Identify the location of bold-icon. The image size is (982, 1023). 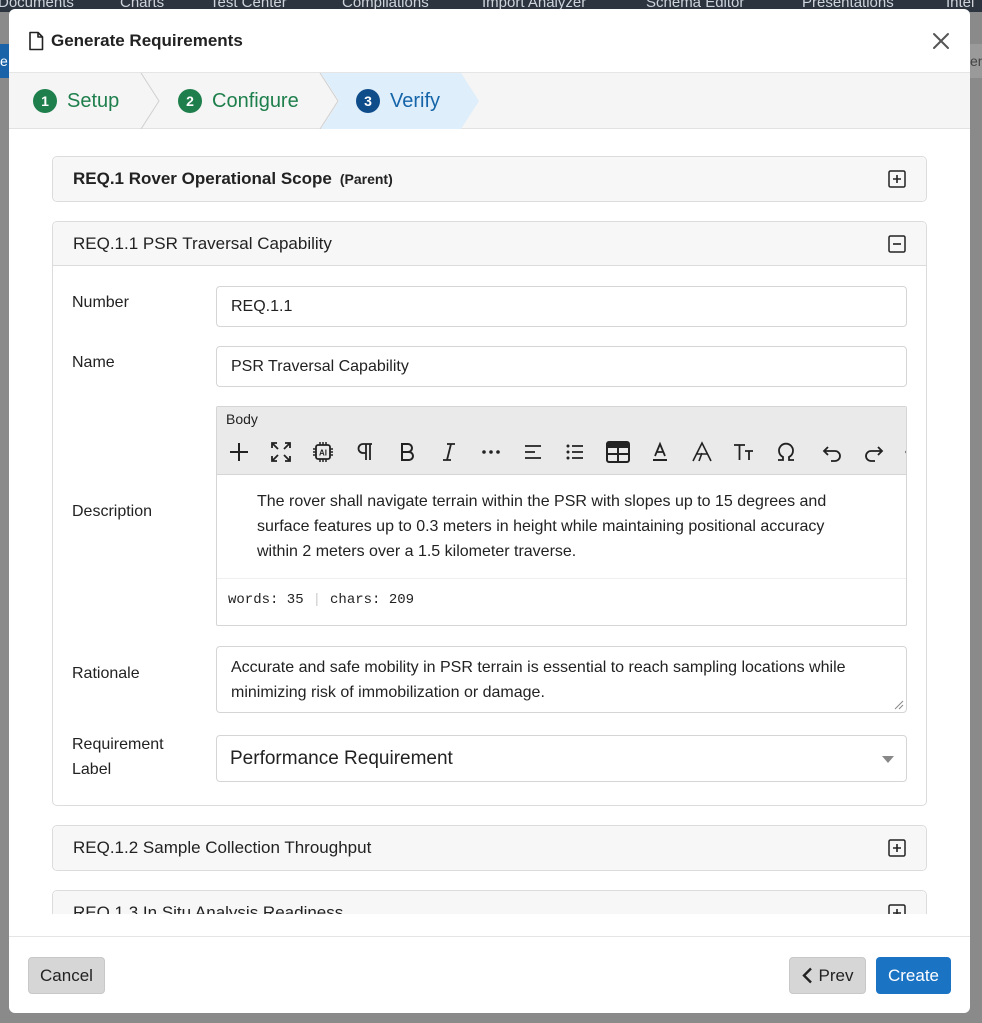
(407, 452).